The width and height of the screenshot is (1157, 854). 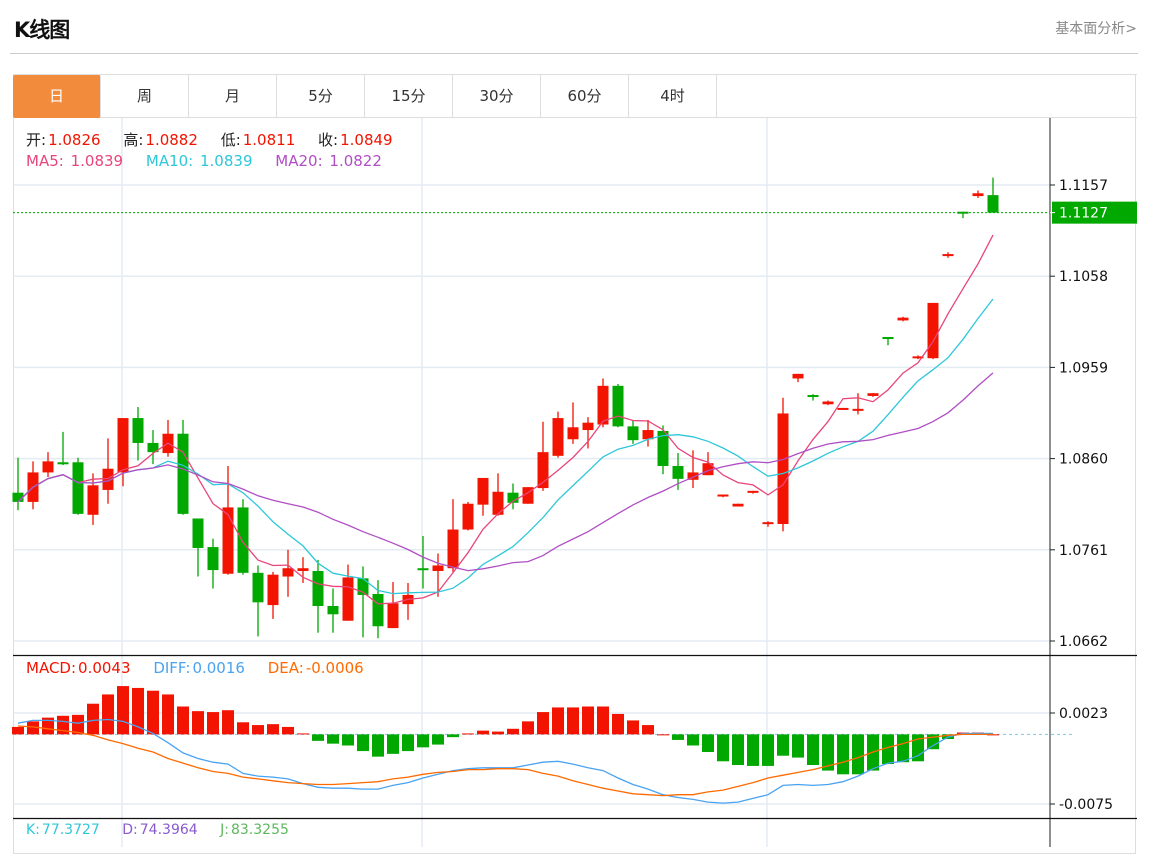 I want to click on close-value: 1.0849, so click(x=366, y=140).